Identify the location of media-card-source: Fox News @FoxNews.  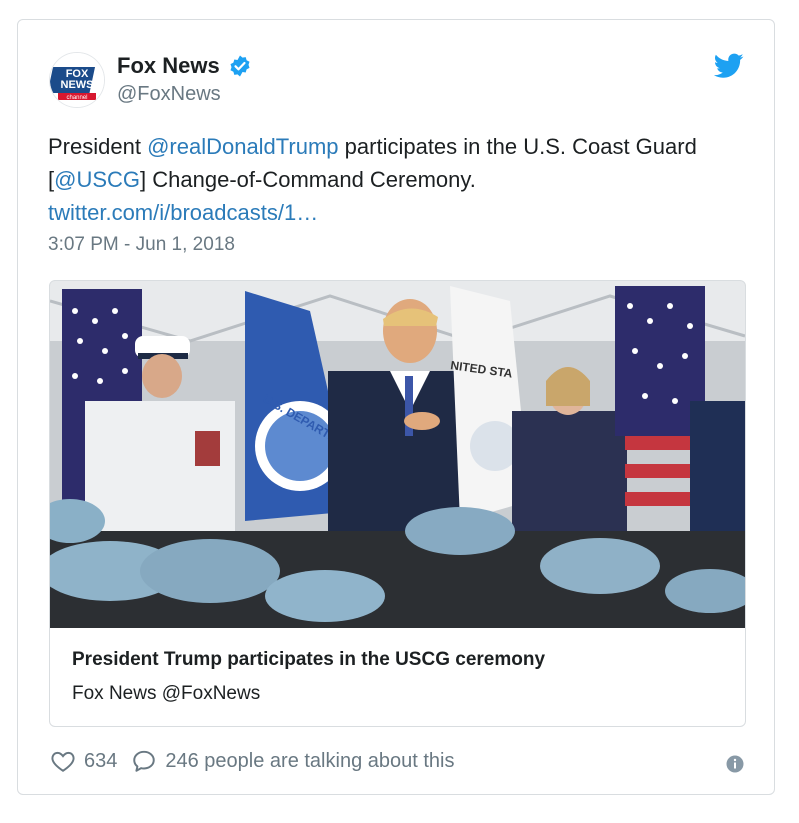
(166, 694).